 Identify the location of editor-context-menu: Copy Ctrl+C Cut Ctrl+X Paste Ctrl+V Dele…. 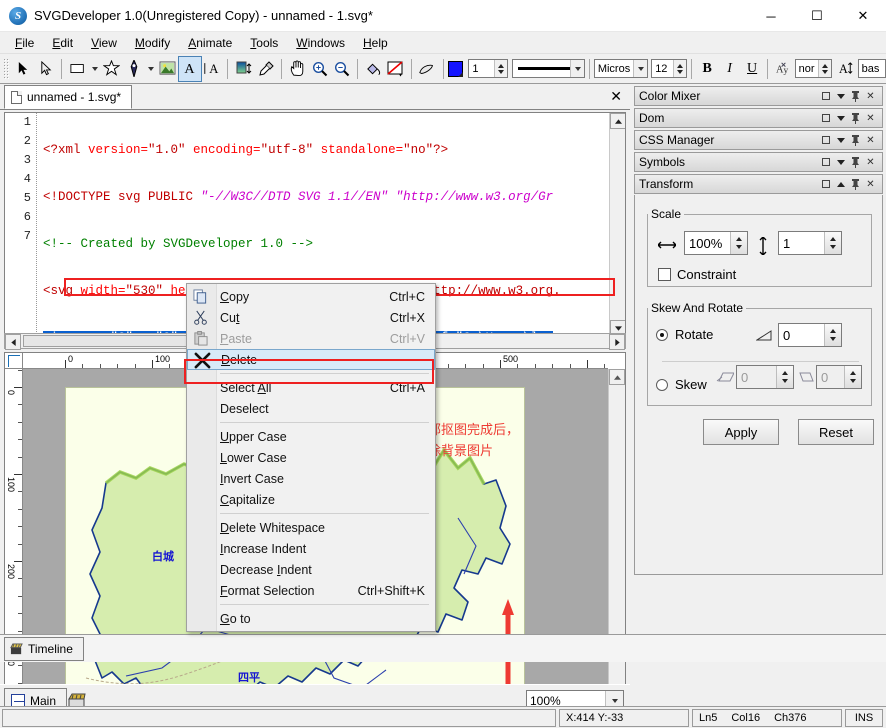
(310, 457).